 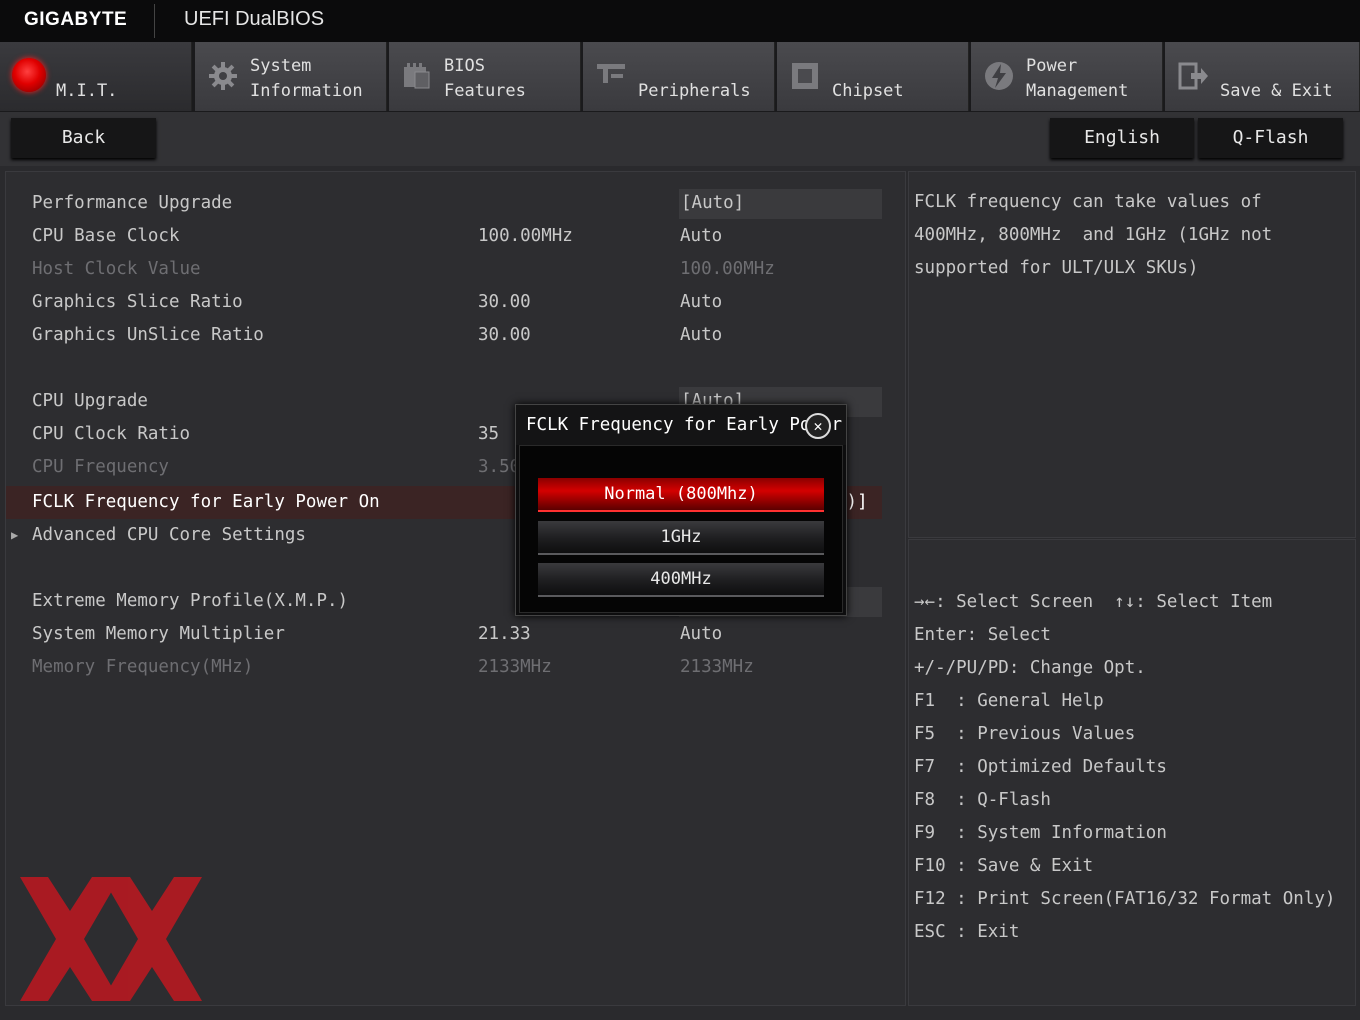 What do you see at coordinates (1040, 767) in the screenshot?
I see `key-legend-item: F7 : Optimized Defaults` at bounding box center [1040, 767].